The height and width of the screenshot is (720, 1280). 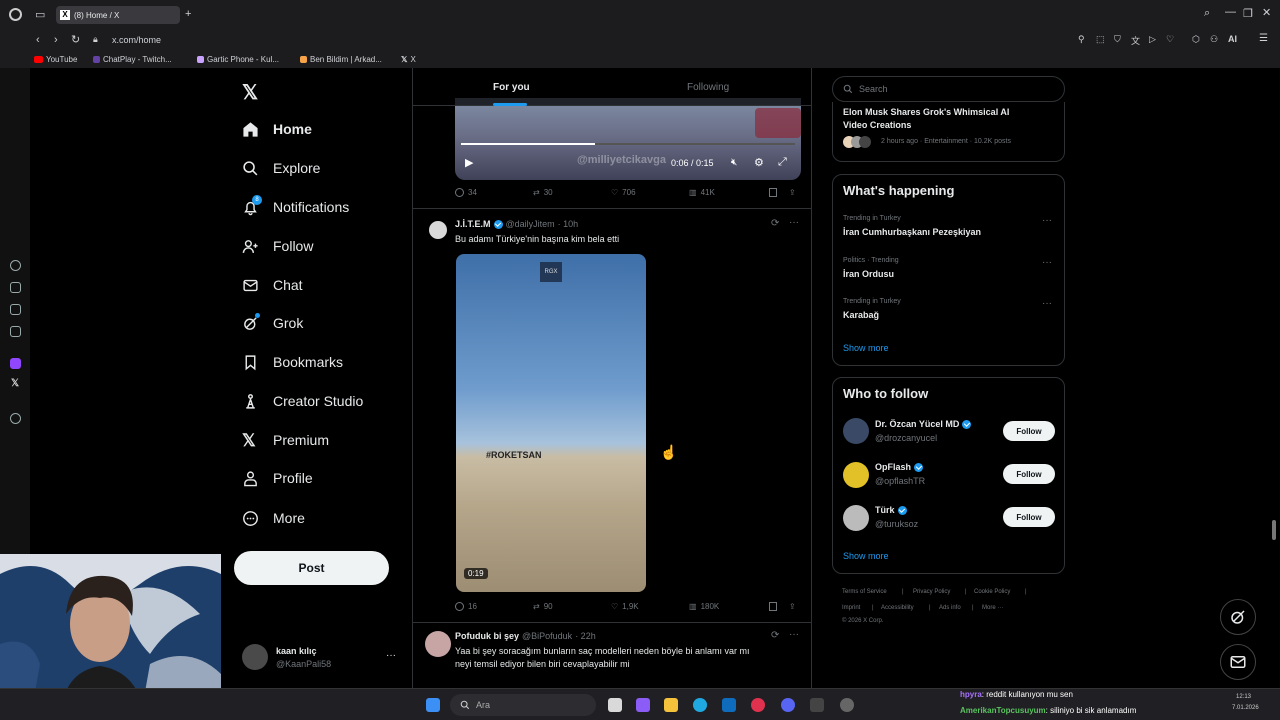 I want to click on nav-explore: Explore, so click(x=281, y=168).